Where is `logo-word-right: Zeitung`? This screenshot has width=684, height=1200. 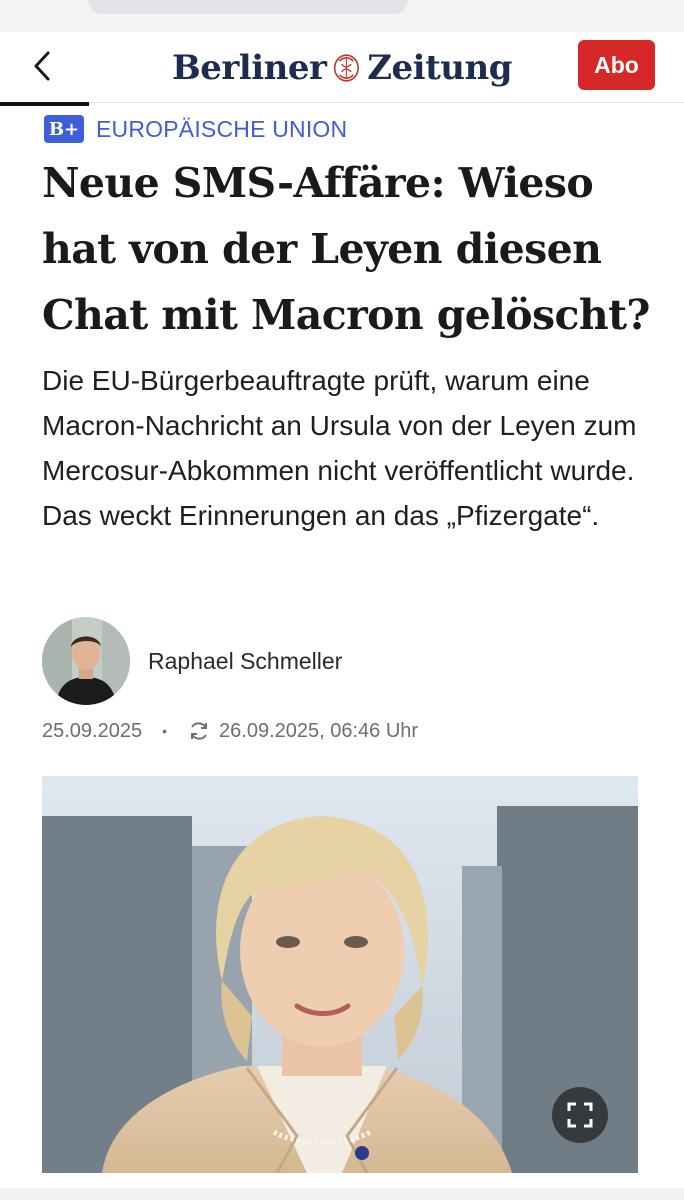 logo-word-right: Zeitung is located at coordinates (439, 68).